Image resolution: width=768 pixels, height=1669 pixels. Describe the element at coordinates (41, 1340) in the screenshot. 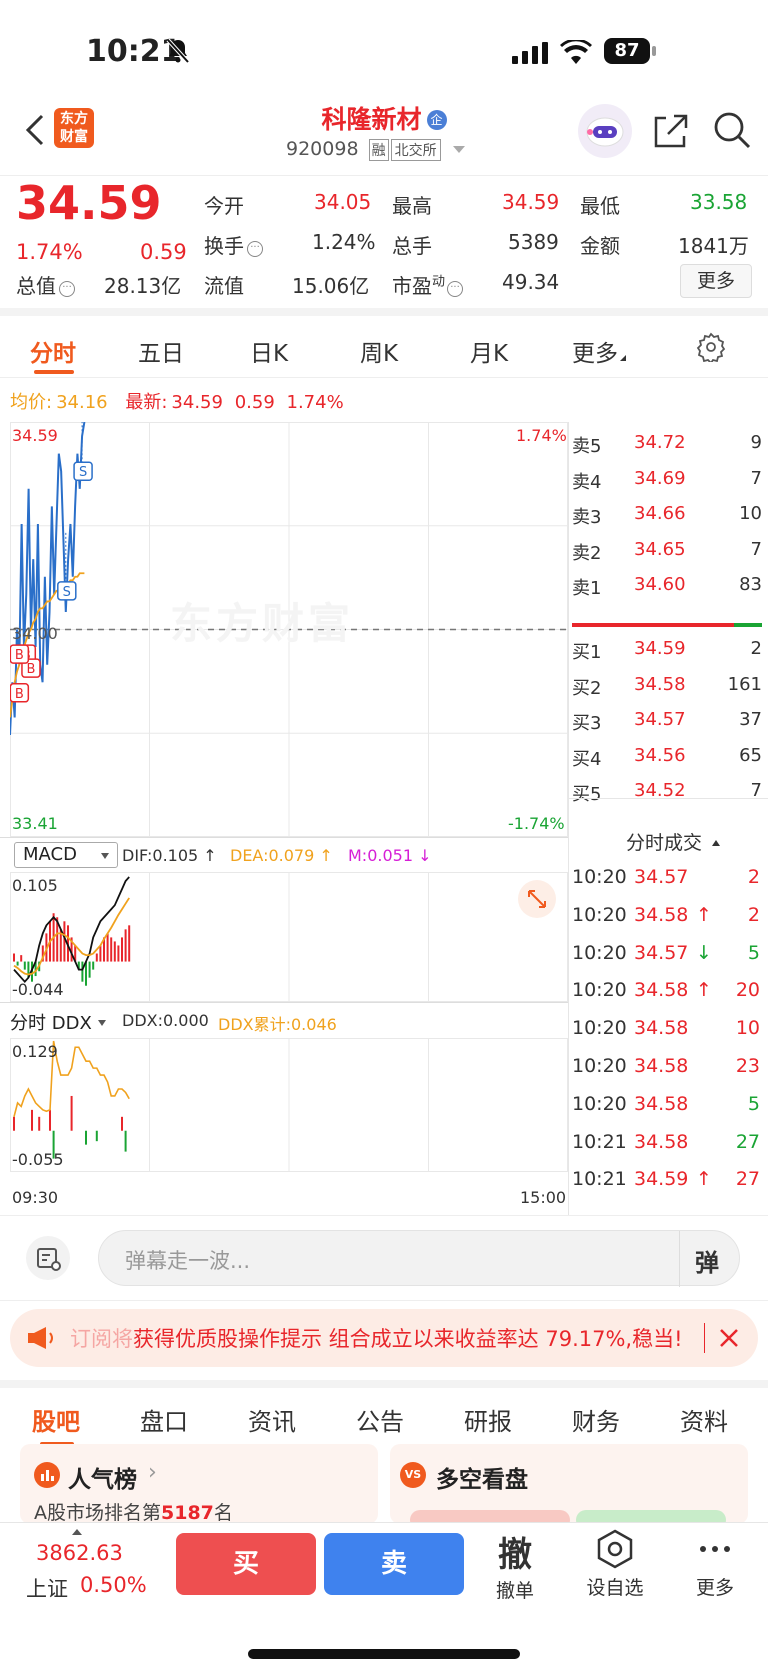

I see `megaphone-icon` at that location.